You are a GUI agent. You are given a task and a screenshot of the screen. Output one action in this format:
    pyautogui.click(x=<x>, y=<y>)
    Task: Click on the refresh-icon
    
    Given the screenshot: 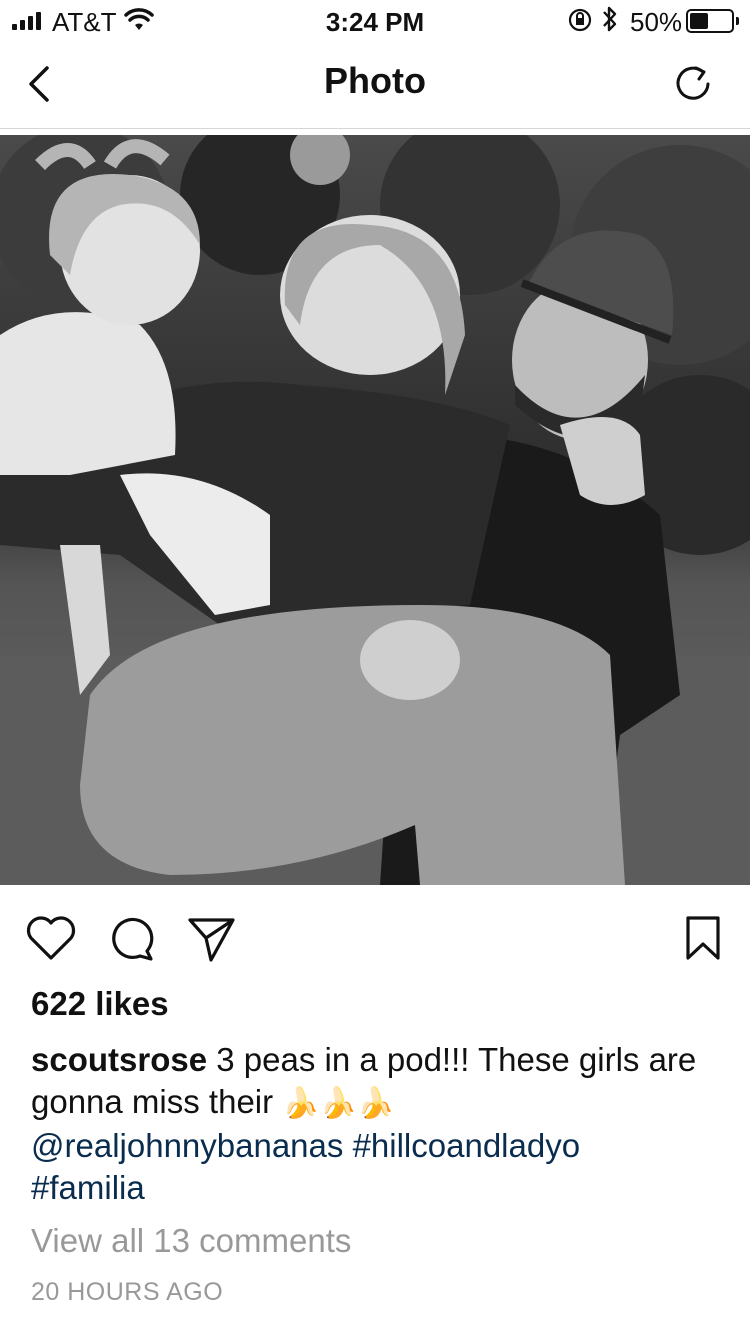 What is the action you would take?
    pyautogui.click(x=694, y=84)
    